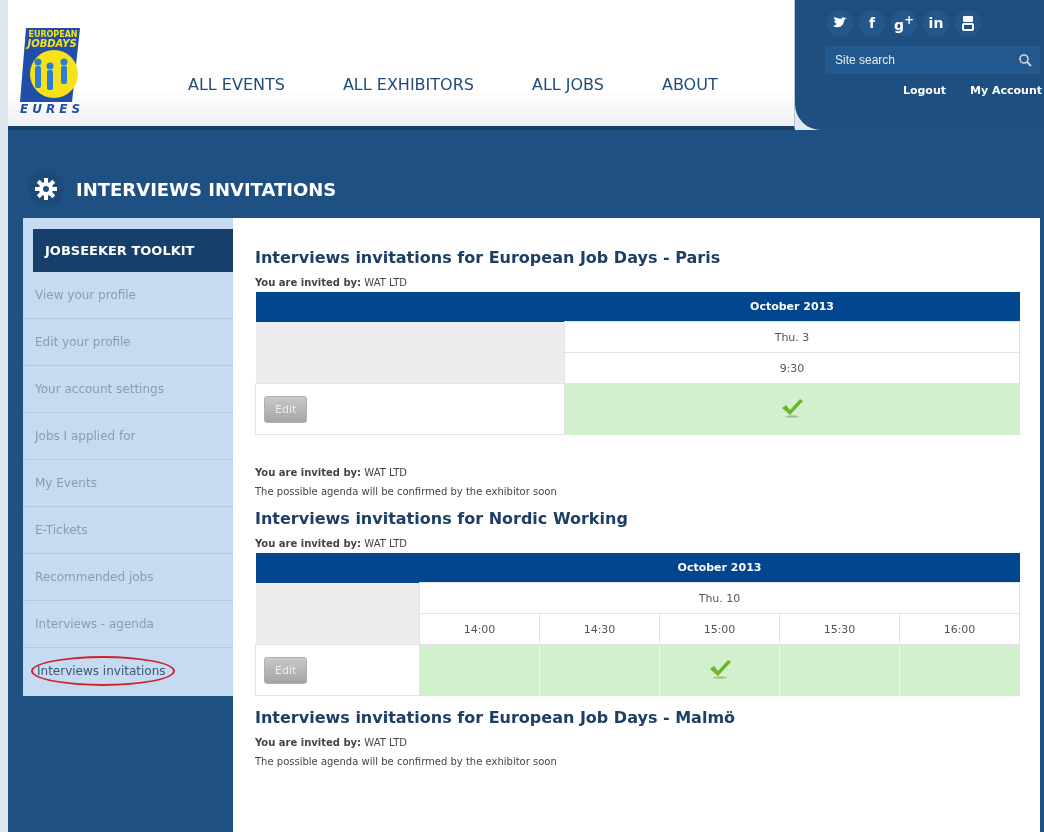  What do you see at coordinates (206, 189) in the screenshot?
I see `page-title: INTERVIEWS INVITATIONS` at bounding box center [206, 189].